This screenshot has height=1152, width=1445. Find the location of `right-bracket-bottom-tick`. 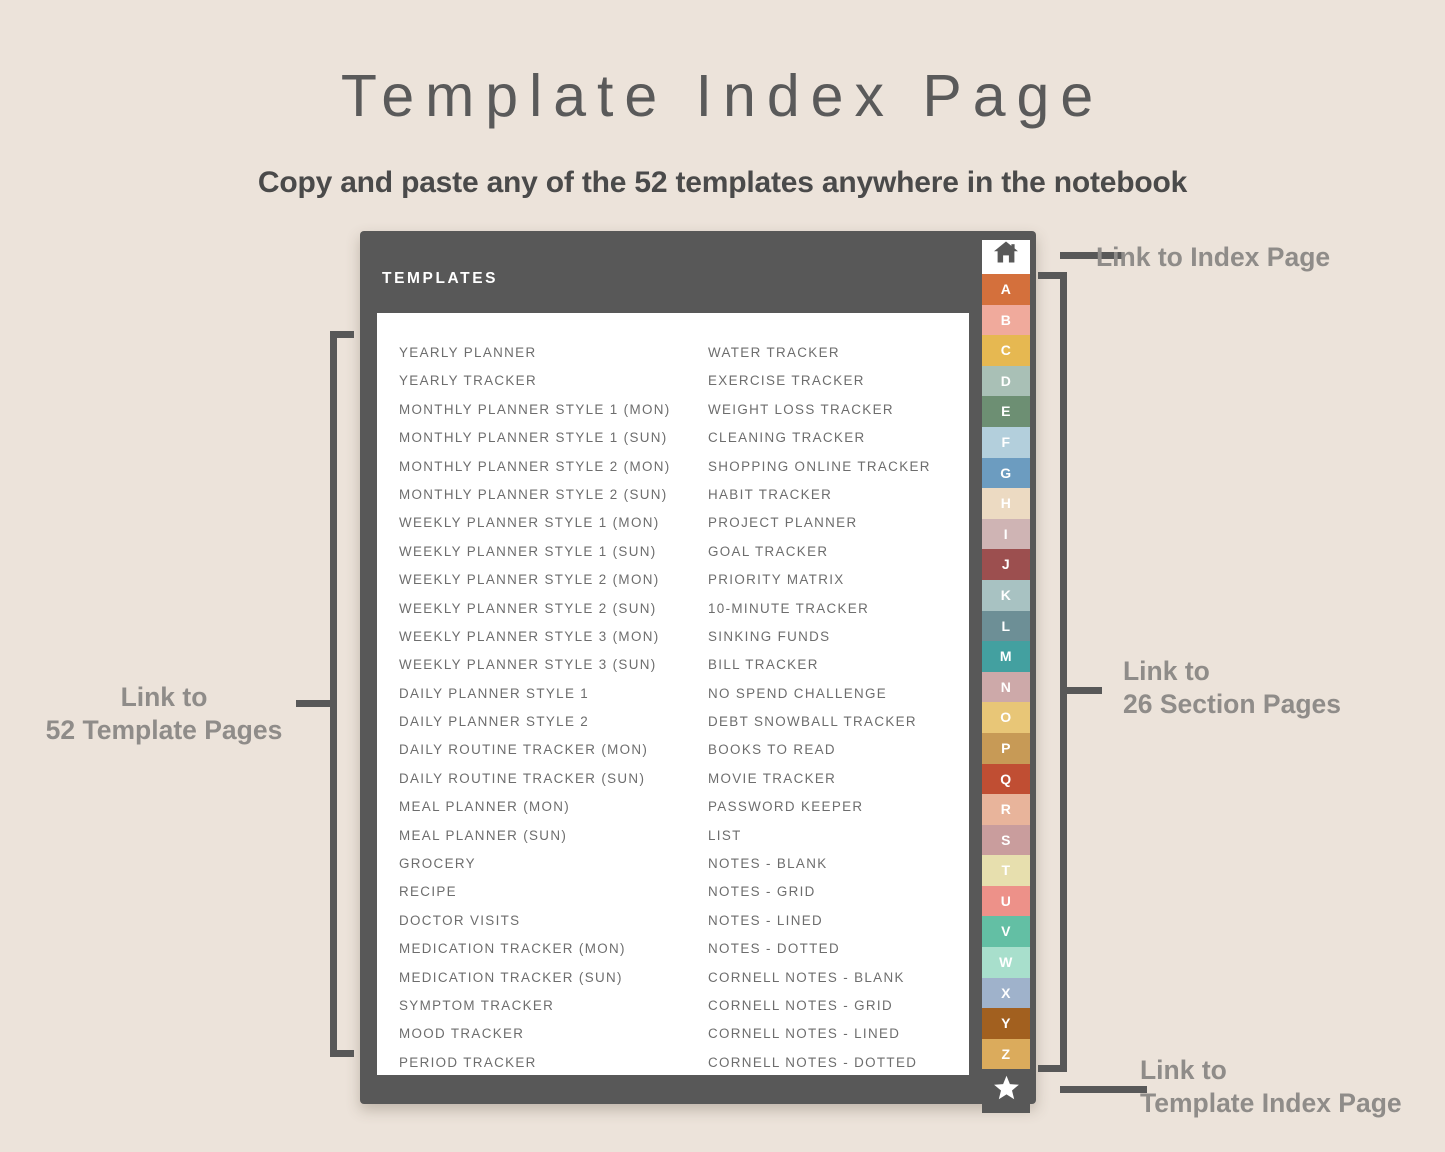

right-bracket-bottom-tick is located at coordinates (1052, 1068).